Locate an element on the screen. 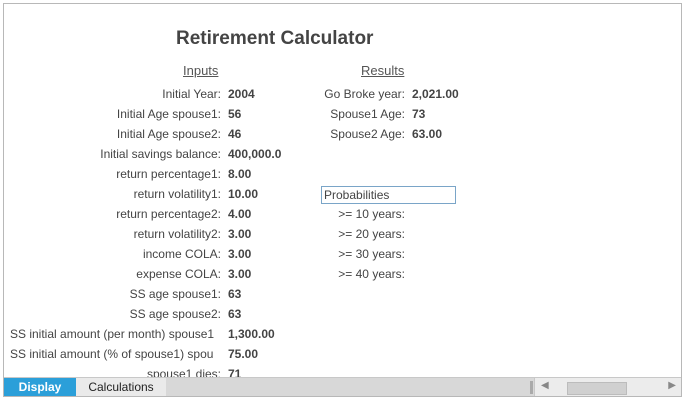 The image size is (685, 401). input-label: return volatility1: is located at coordinates (177, 194).